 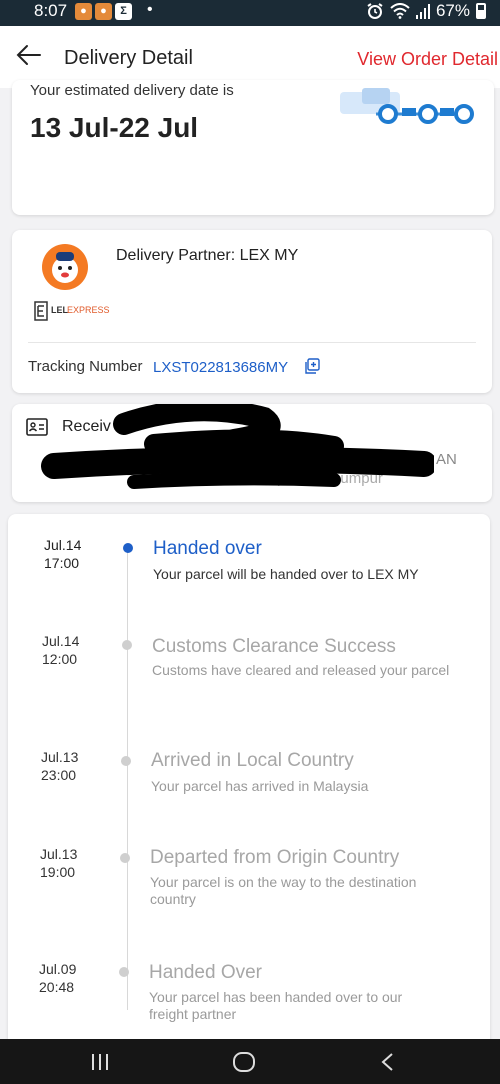 What do you see at coordinates (400, 11) in the screenshot?
I see `wifi-icon` at bounding box center [400, 11].